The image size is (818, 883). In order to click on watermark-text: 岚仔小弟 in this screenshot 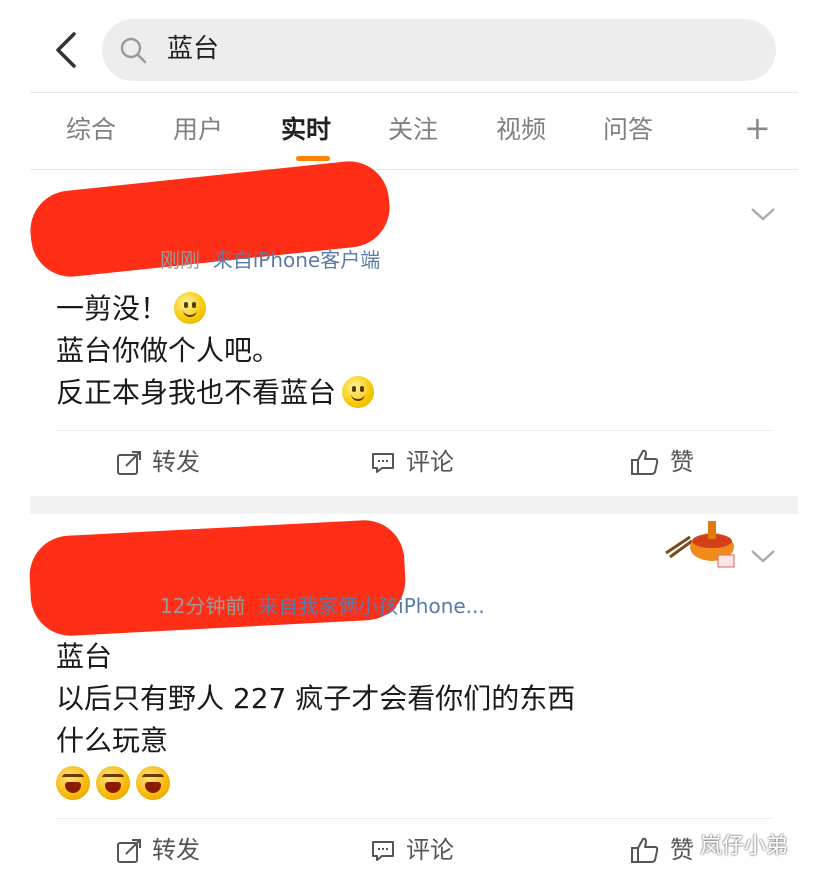, I will do `click(744, 846)`.